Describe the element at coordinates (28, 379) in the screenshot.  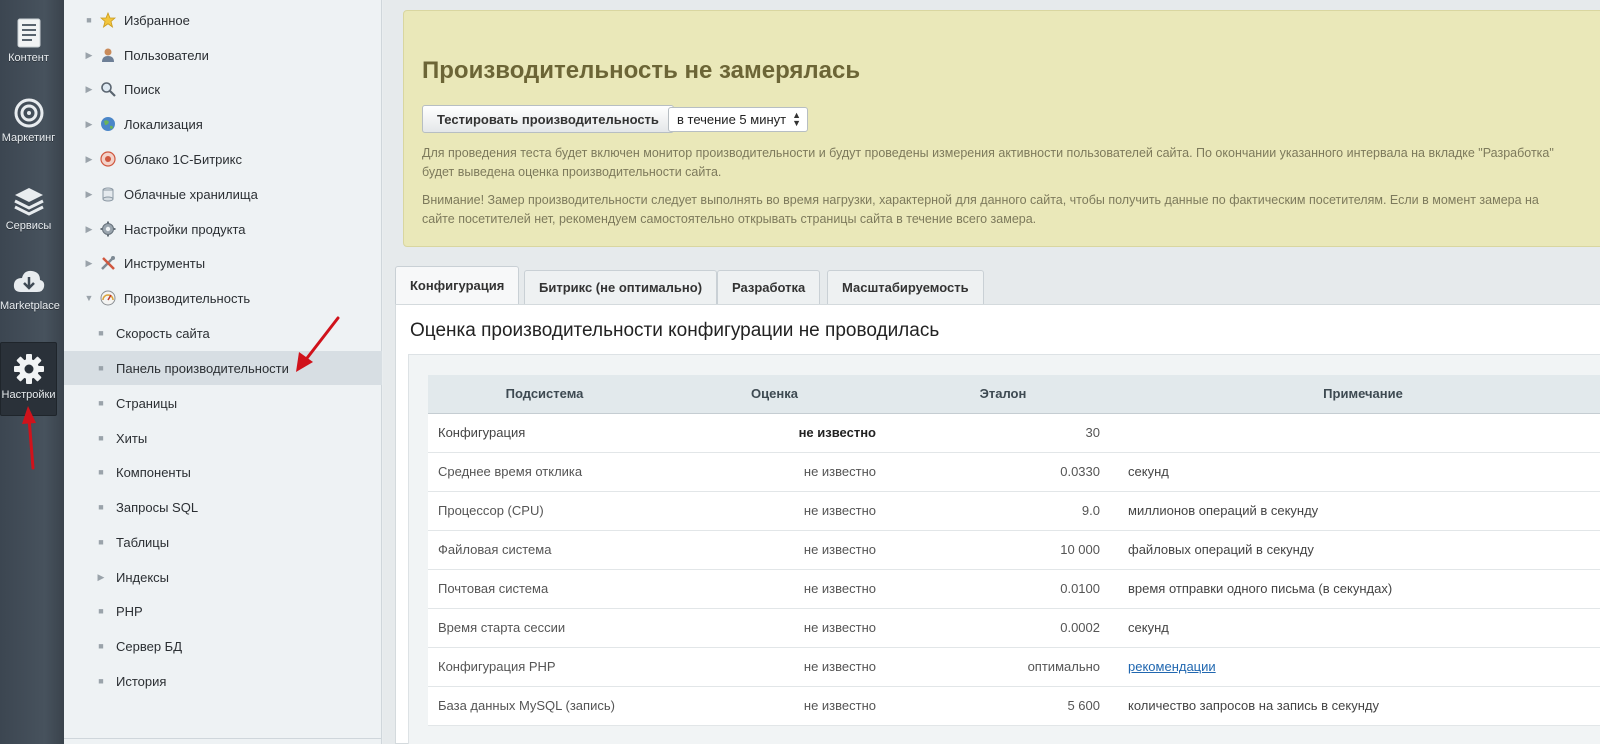
I see `rail-item-settings: Настройки` at that location.